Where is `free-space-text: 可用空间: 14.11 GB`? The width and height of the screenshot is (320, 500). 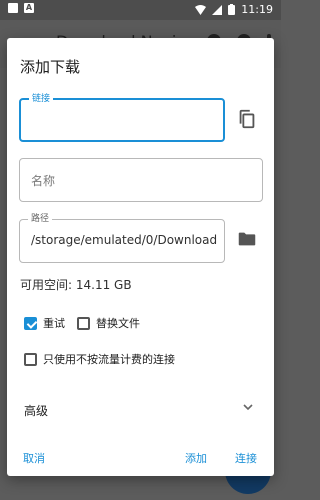
free-space-text: 可用空间: 14.11 GB is located at coordinates (76, 285).